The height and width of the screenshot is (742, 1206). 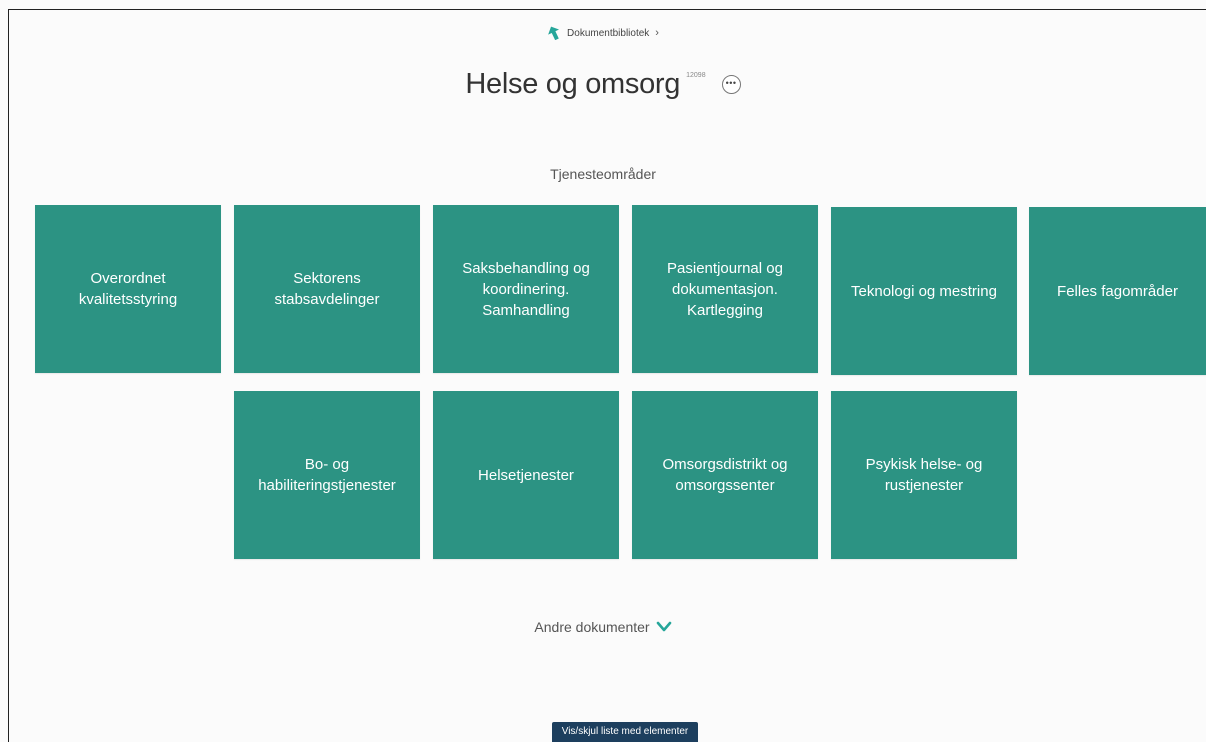 What do you see at coordinates (554, 33) in the screenshot?
I see `back-arrow-icon` at bounding box center [554, 33].